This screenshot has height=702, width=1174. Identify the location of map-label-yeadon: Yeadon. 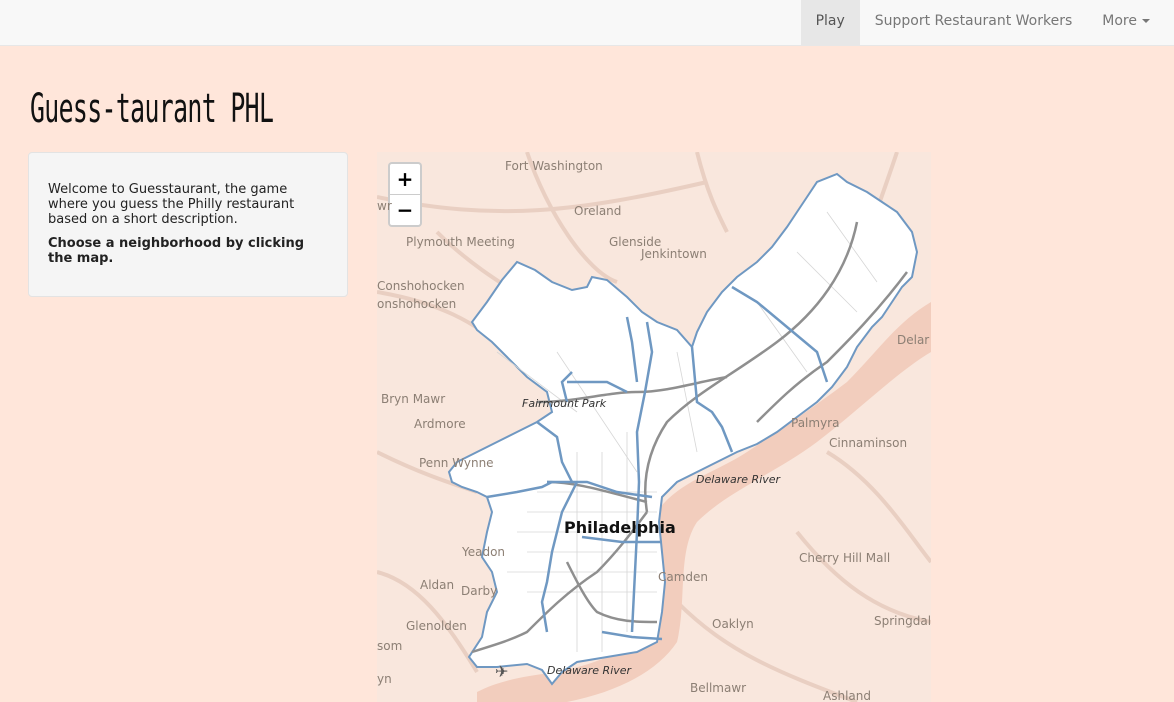
(484, 552).